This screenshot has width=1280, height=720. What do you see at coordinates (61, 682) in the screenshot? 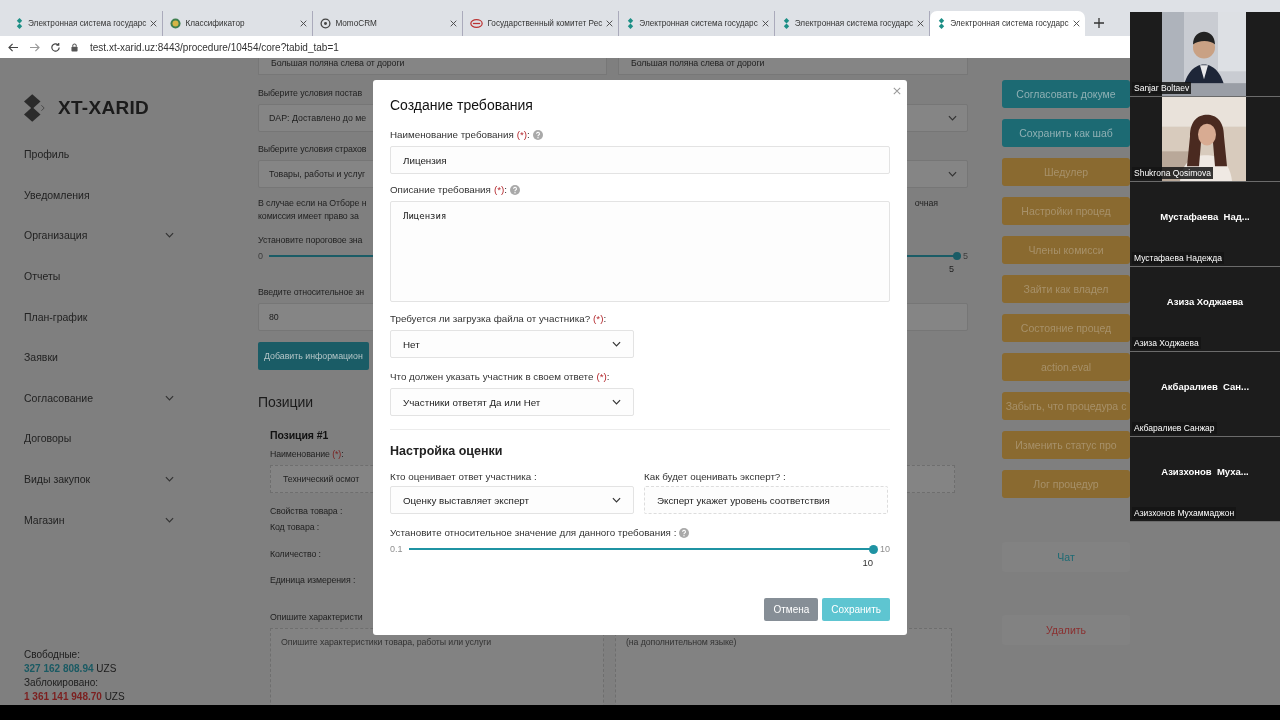
I see `balance-label: Заблокировано:` at bounding box center [61, 682].